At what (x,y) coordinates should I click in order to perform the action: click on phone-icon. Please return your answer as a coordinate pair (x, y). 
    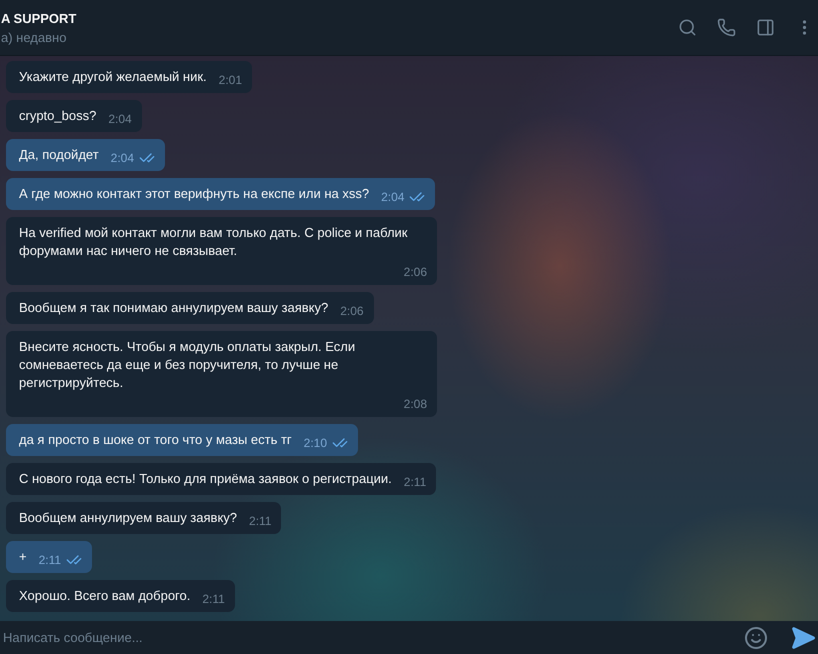
    Looking at the image, I should click on (726, 27).